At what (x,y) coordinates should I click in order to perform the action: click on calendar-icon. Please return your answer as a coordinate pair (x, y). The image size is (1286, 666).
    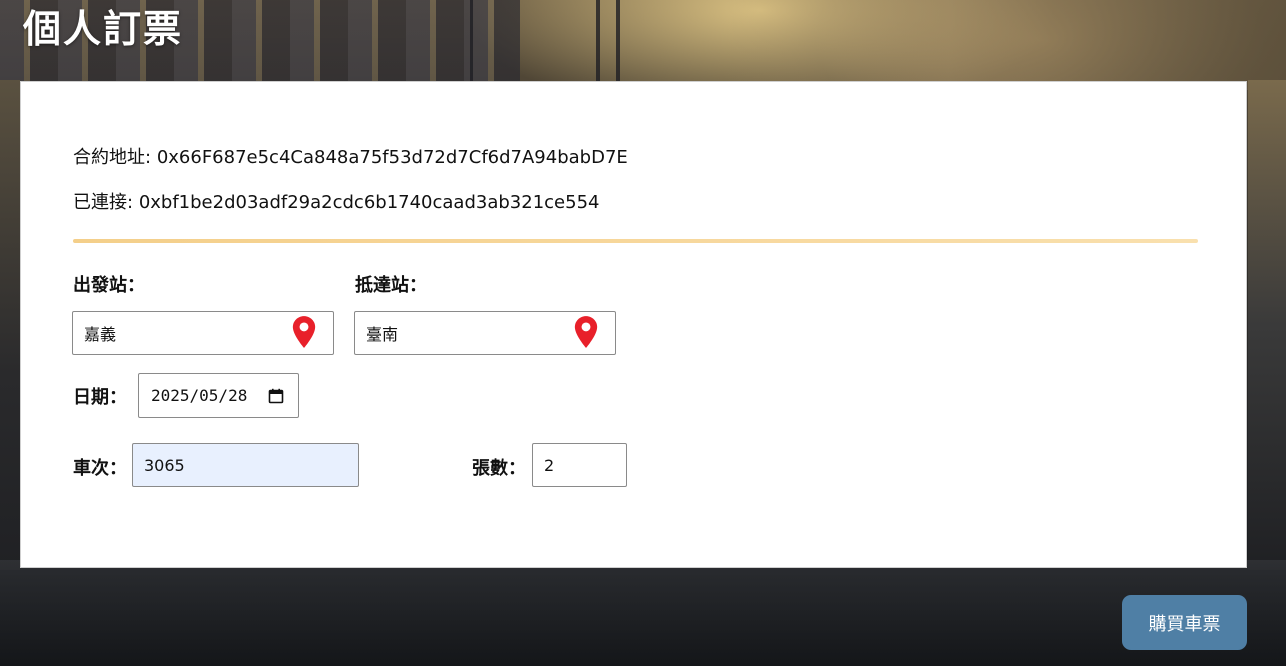
    Looking at the image, I should click on (276, 396).